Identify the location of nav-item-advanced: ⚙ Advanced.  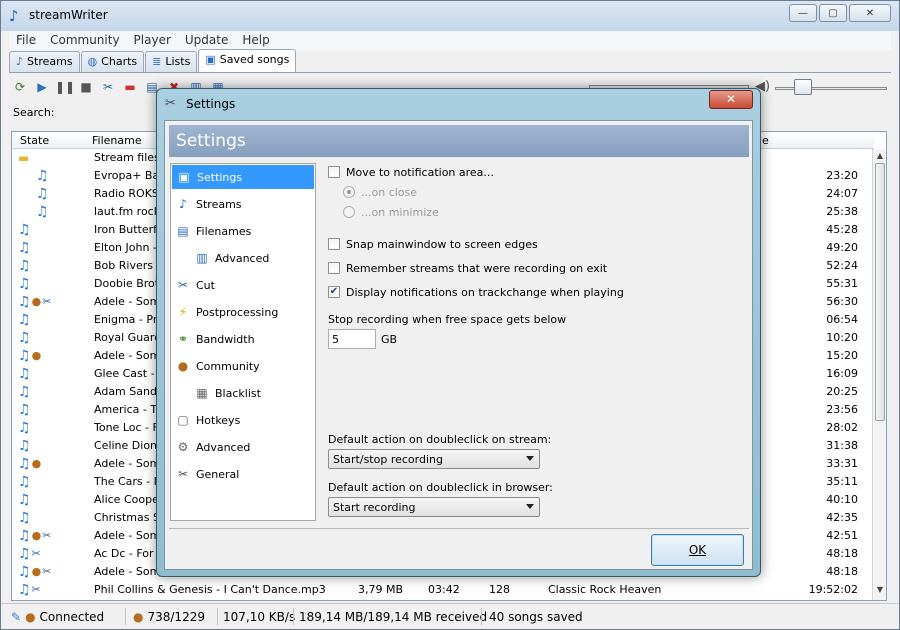
(243, 447).